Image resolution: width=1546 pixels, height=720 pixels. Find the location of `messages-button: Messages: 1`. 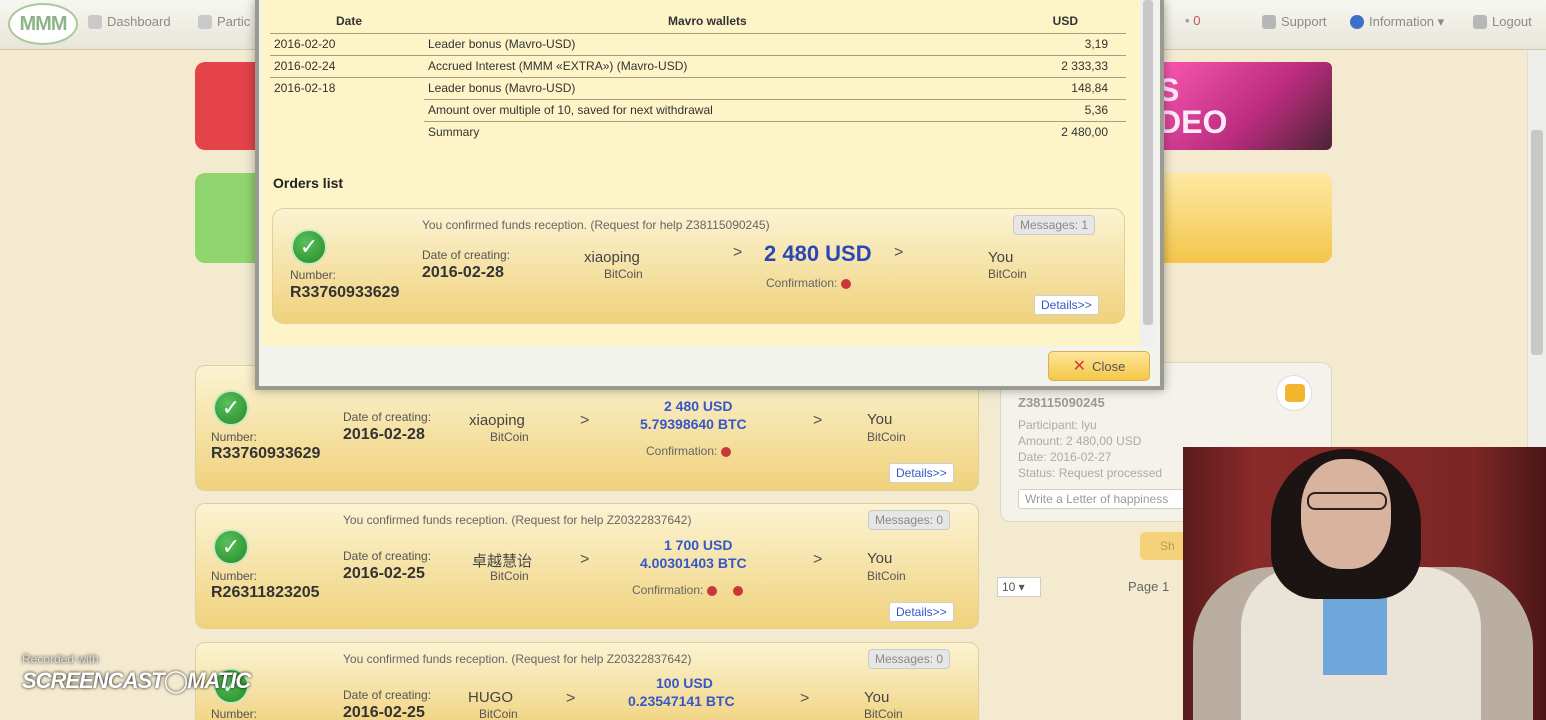

messages-button: Messages: 1 is located at coordinates (1054, 225).